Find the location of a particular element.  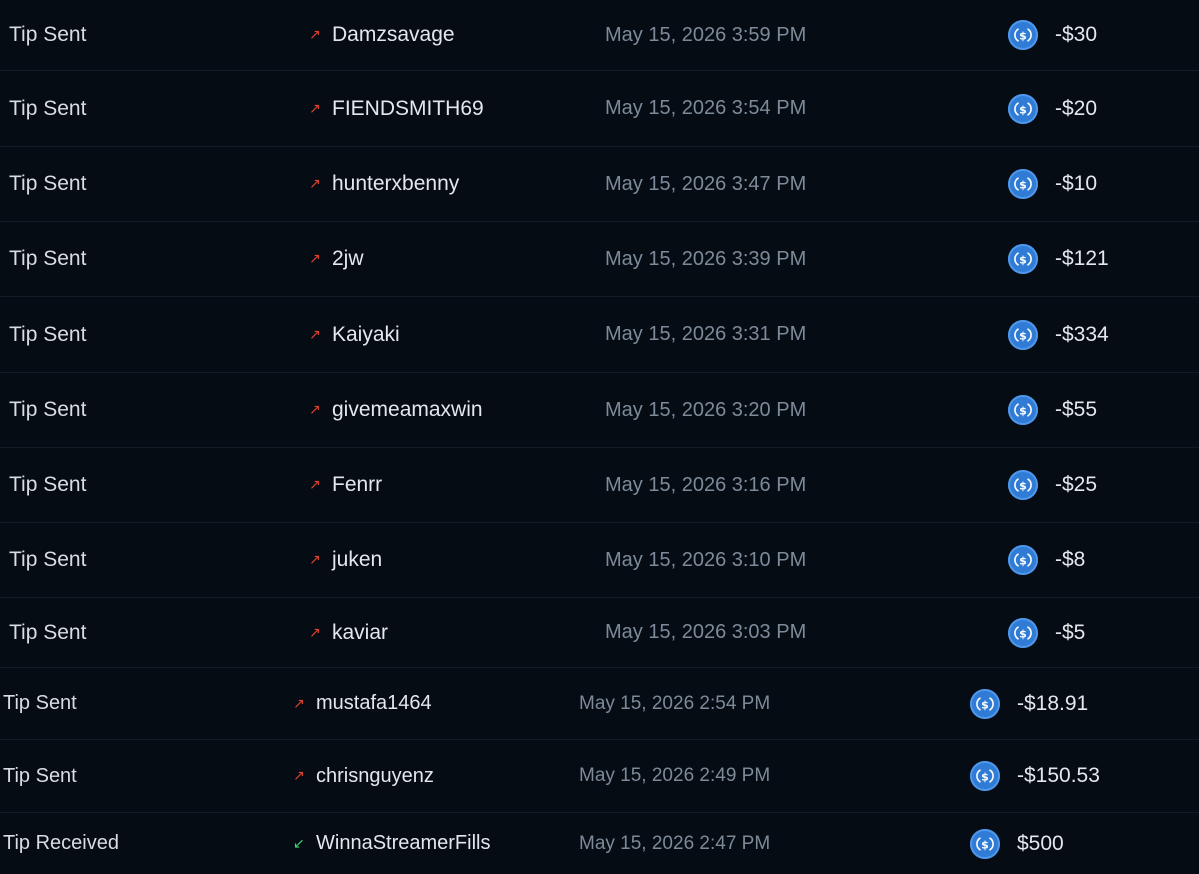

transaction-amount: -$5 is located at coordinates (1070, 632).